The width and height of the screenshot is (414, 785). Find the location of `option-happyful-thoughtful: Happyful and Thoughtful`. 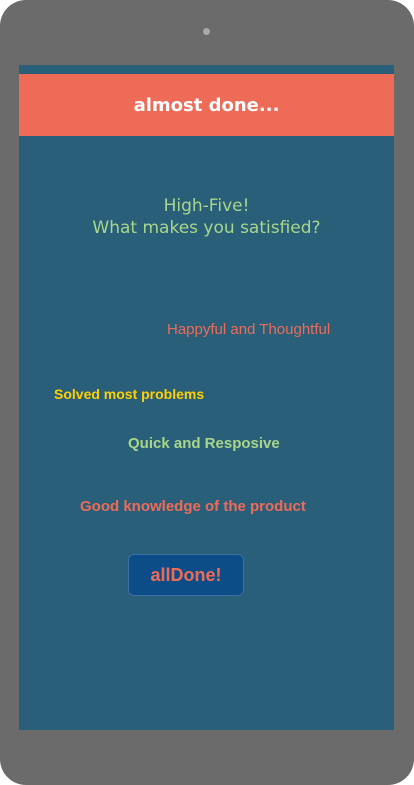

option-happyful-thoughtful: Happyful and Thoughtful is located at coordinates (248, 329).